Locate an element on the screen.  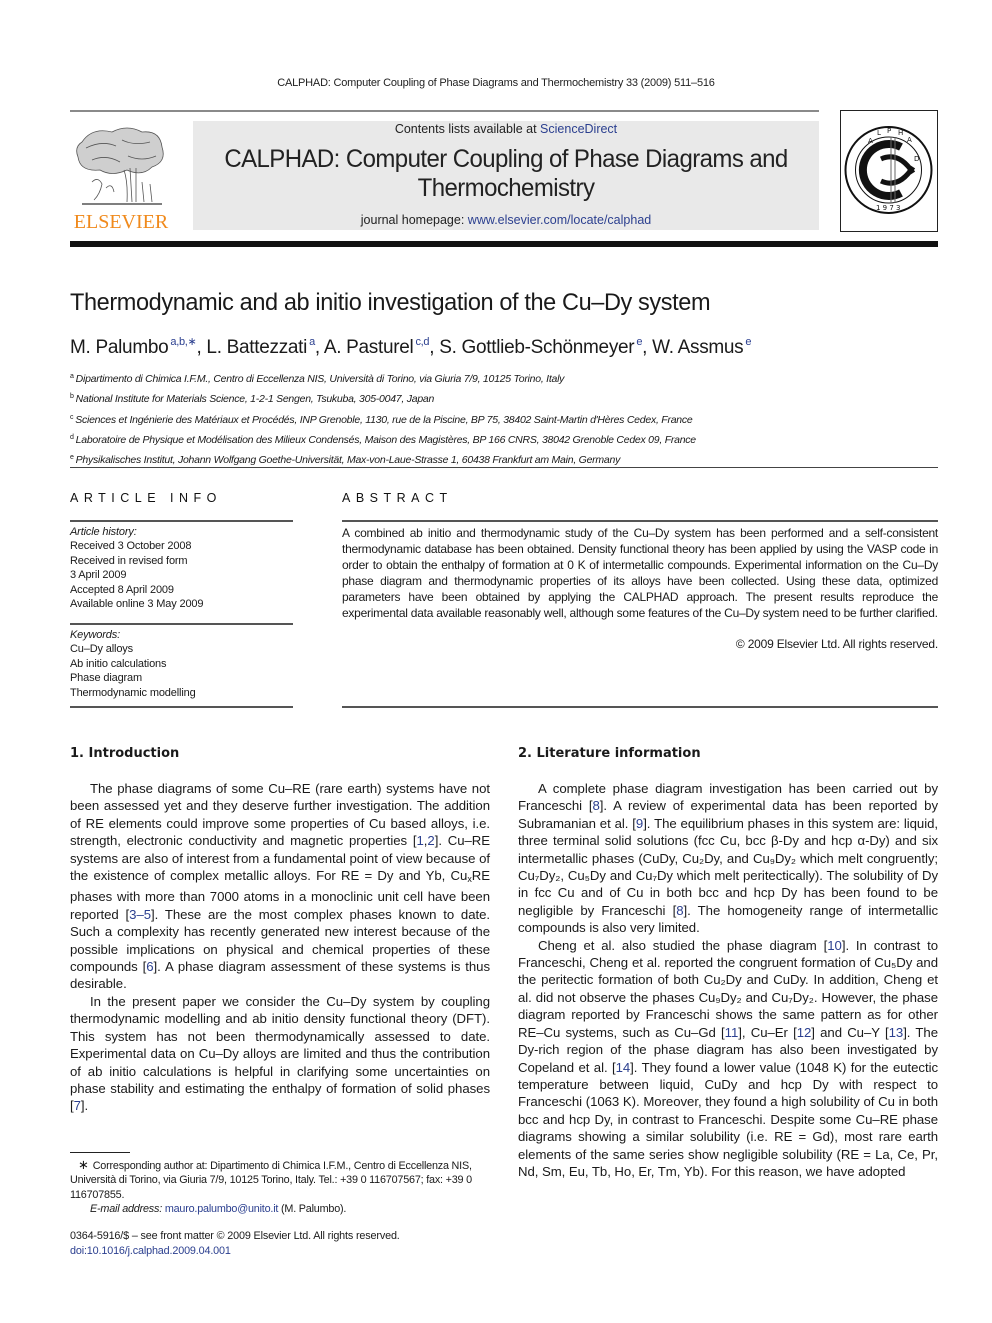
citation-link: 2 is located at coordinates (430, 840).